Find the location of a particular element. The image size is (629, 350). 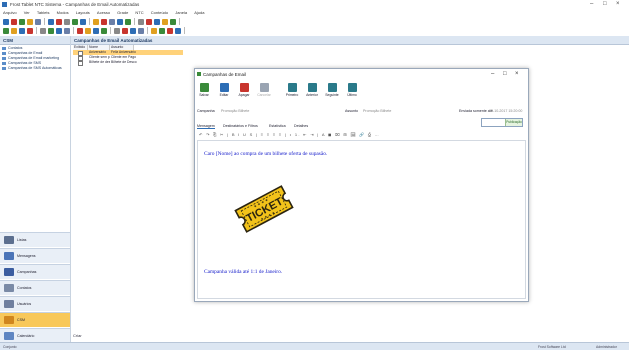

dialog-minimize-button: – is located at coordinates (492, 74).